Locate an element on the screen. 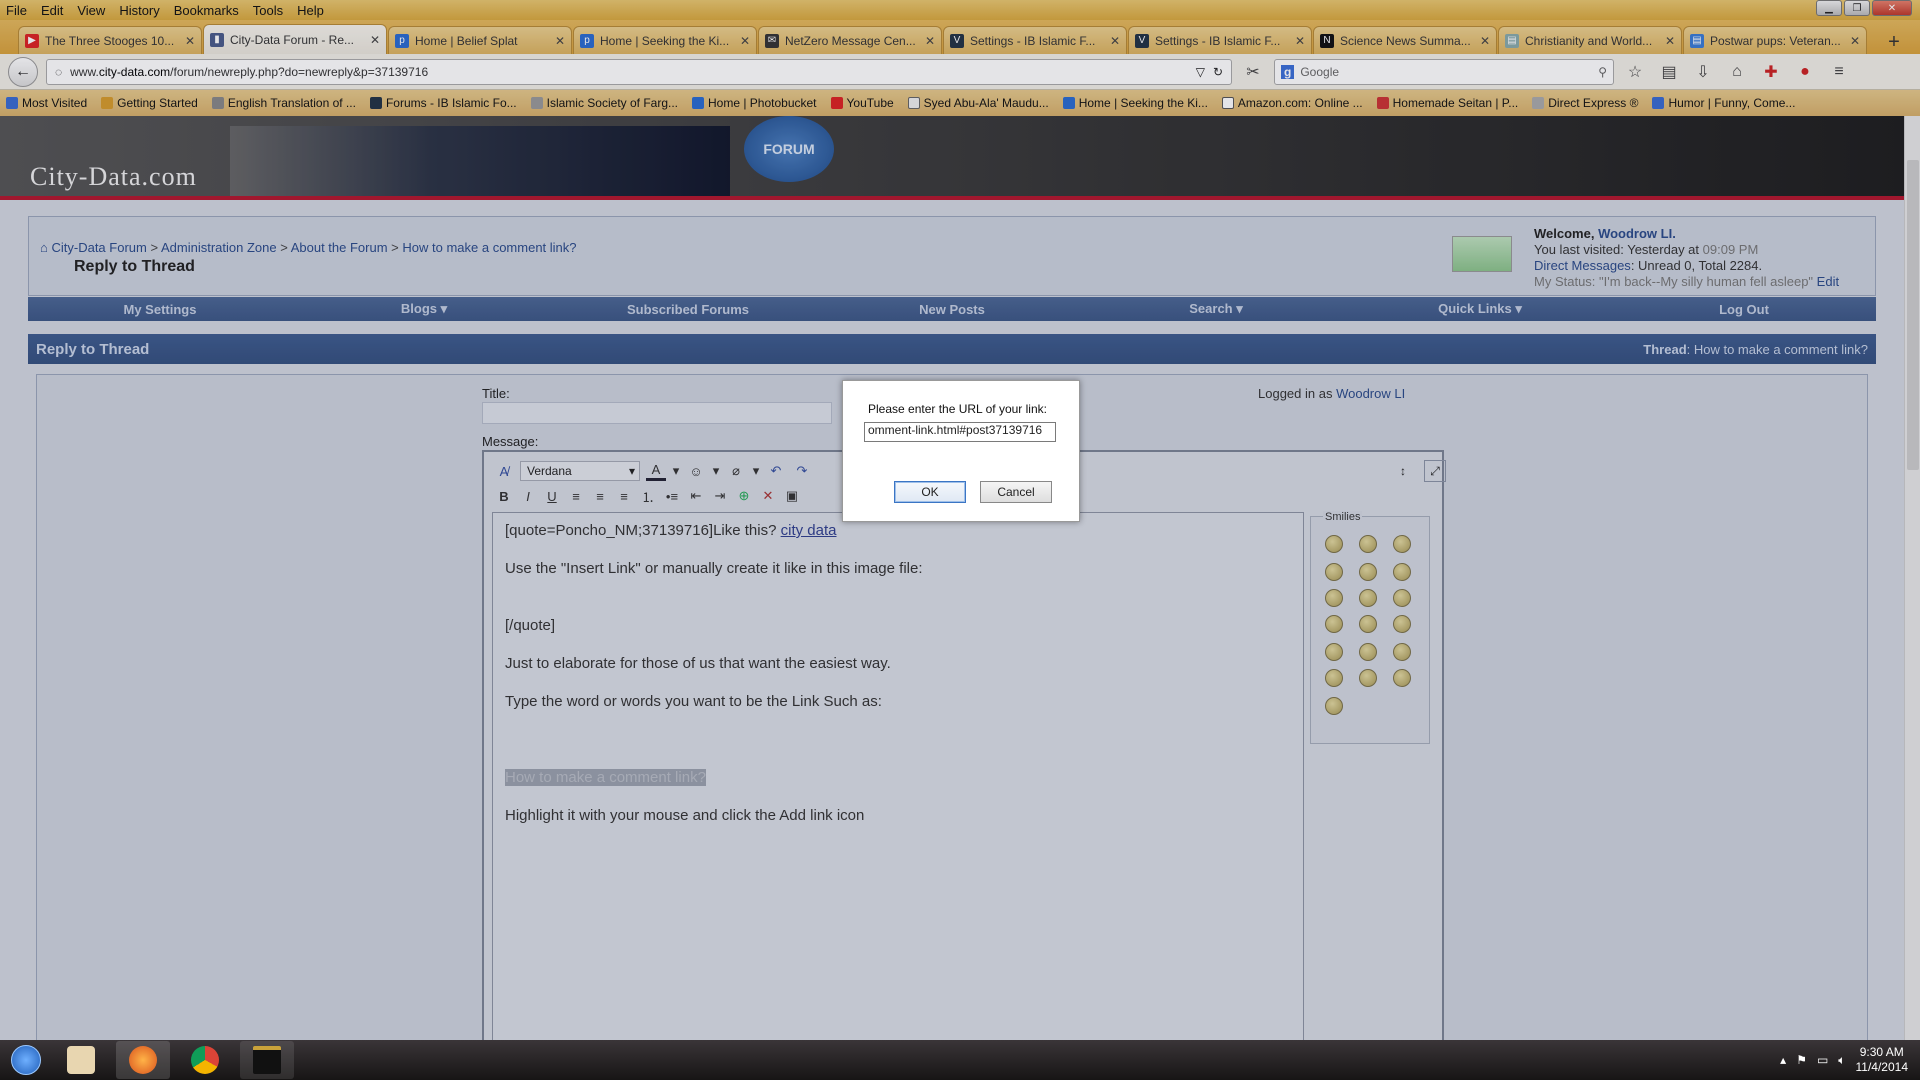 The width and height of the screenshot is (1920, 1080). firefox-icon is located at coordinates (143, 1060).